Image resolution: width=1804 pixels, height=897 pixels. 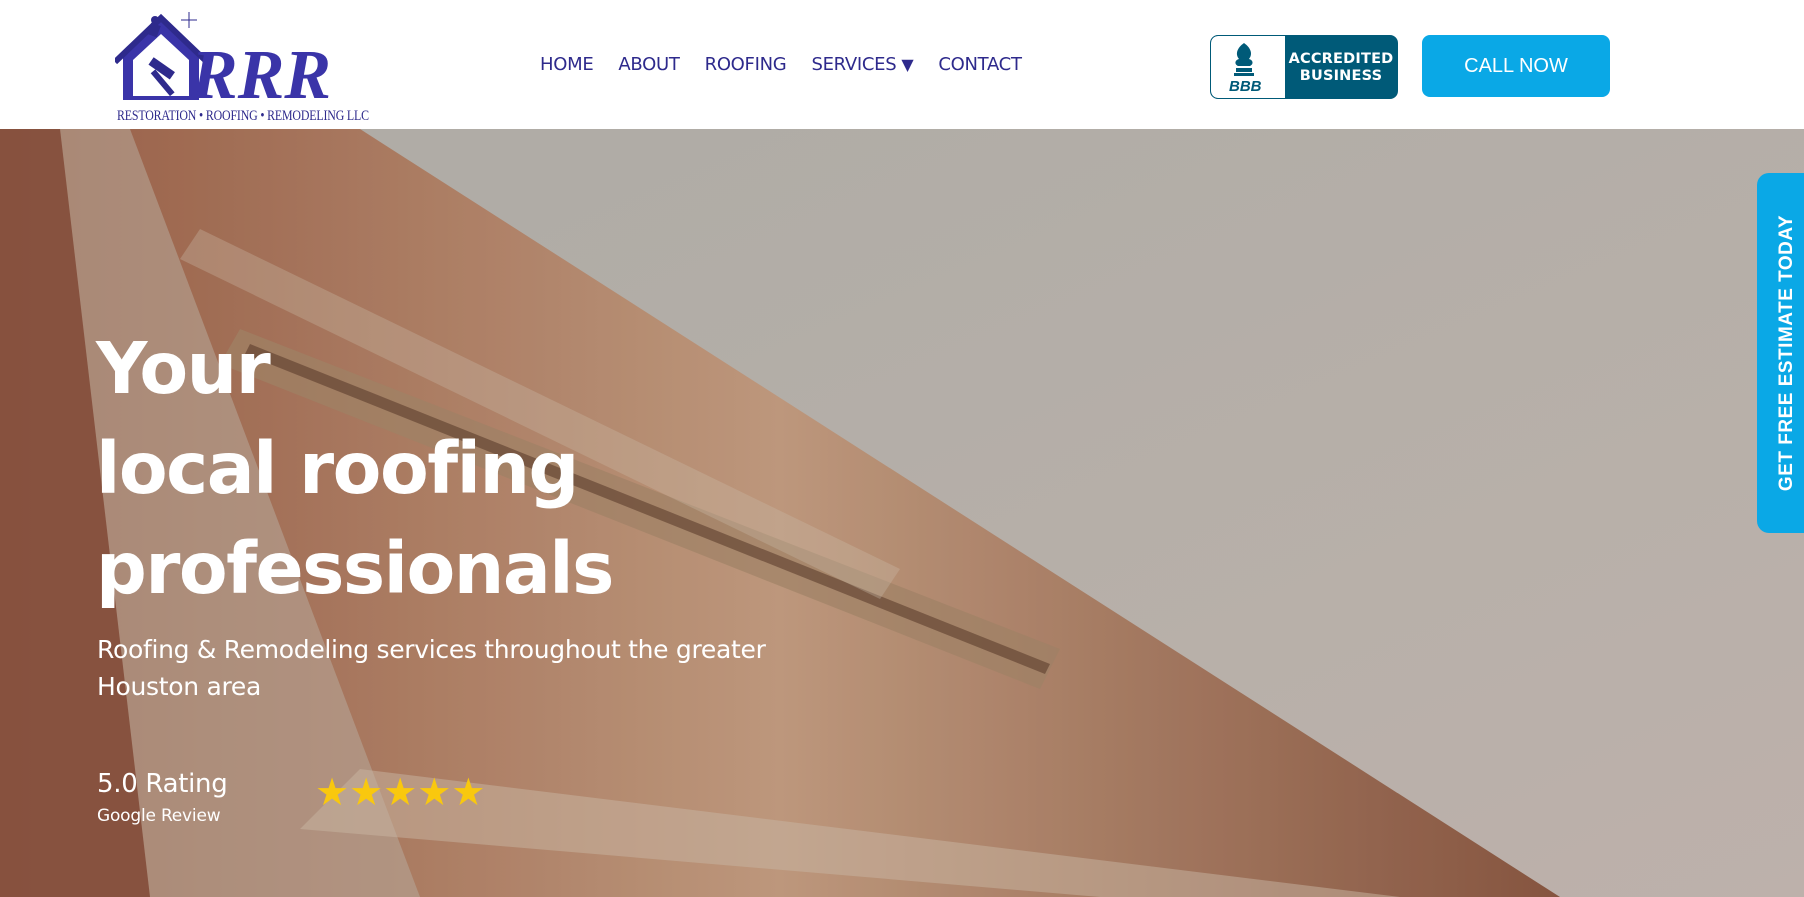 I want to click on logo-house-icon: RRR, so click(x=223, y=62).